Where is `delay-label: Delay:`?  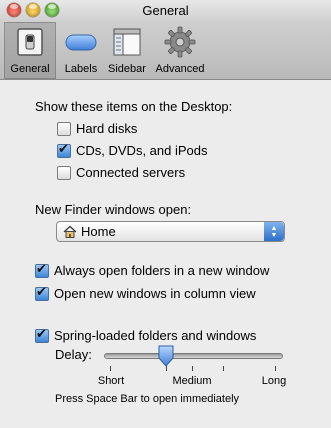
delay-label: Delay: is located at coordinates (73, 354).